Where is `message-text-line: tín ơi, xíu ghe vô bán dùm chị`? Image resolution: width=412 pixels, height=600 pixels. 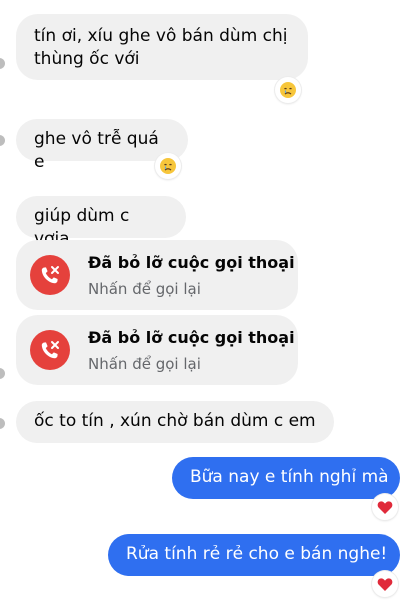 message-text-line: tín ơi, xíu ghe vô bán dùm chị is located at coordinates (161, 36).